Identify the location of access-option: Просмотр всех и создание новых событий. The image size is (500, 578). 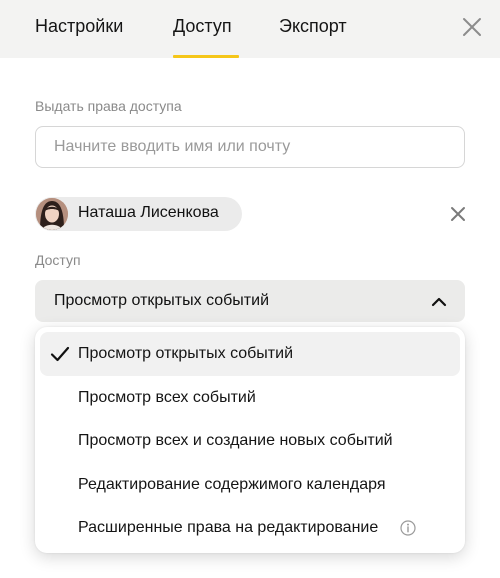
(250, 441).